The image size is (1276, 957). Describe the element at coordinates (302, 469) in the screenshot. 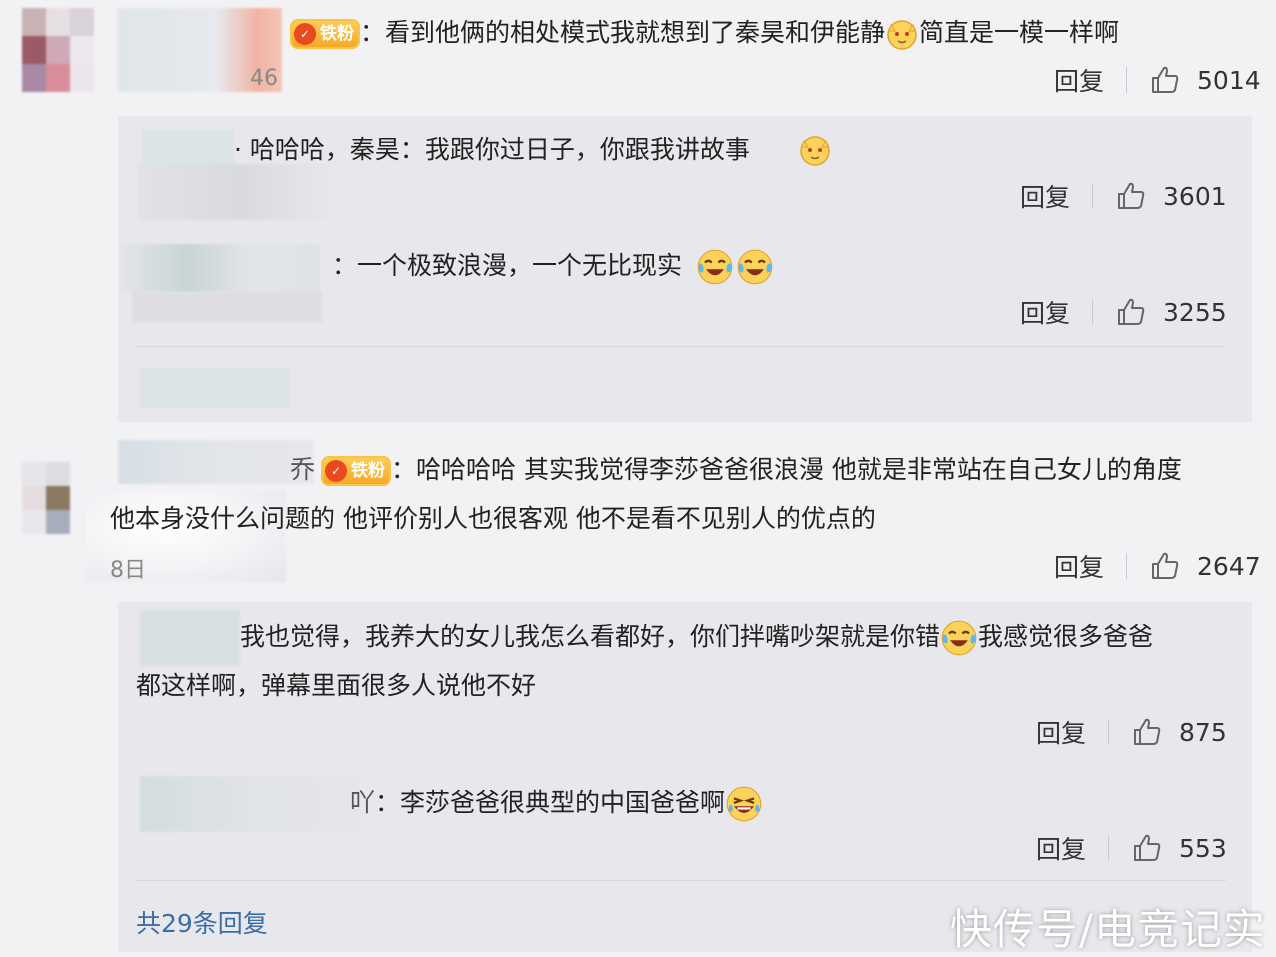

I see `username-tail: 乔` at that location.